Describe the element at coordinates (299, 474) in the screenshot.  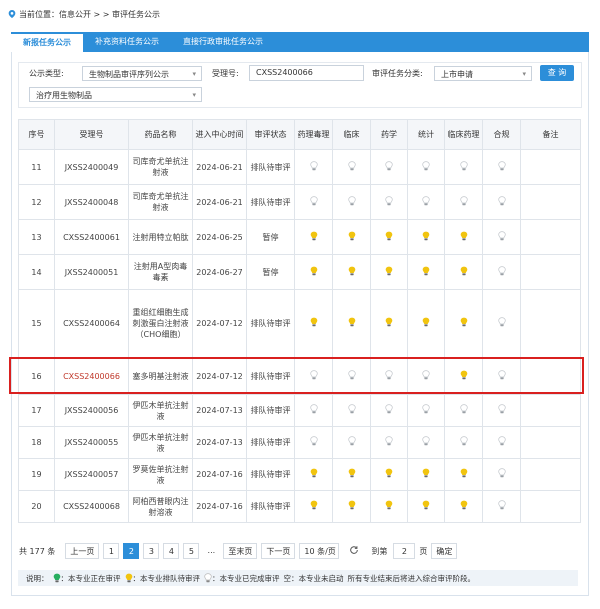
I see `table-row: 19 JXSS2400057 罗莫佐单抗注射液 2024-07-16 排队待审评` at that location.